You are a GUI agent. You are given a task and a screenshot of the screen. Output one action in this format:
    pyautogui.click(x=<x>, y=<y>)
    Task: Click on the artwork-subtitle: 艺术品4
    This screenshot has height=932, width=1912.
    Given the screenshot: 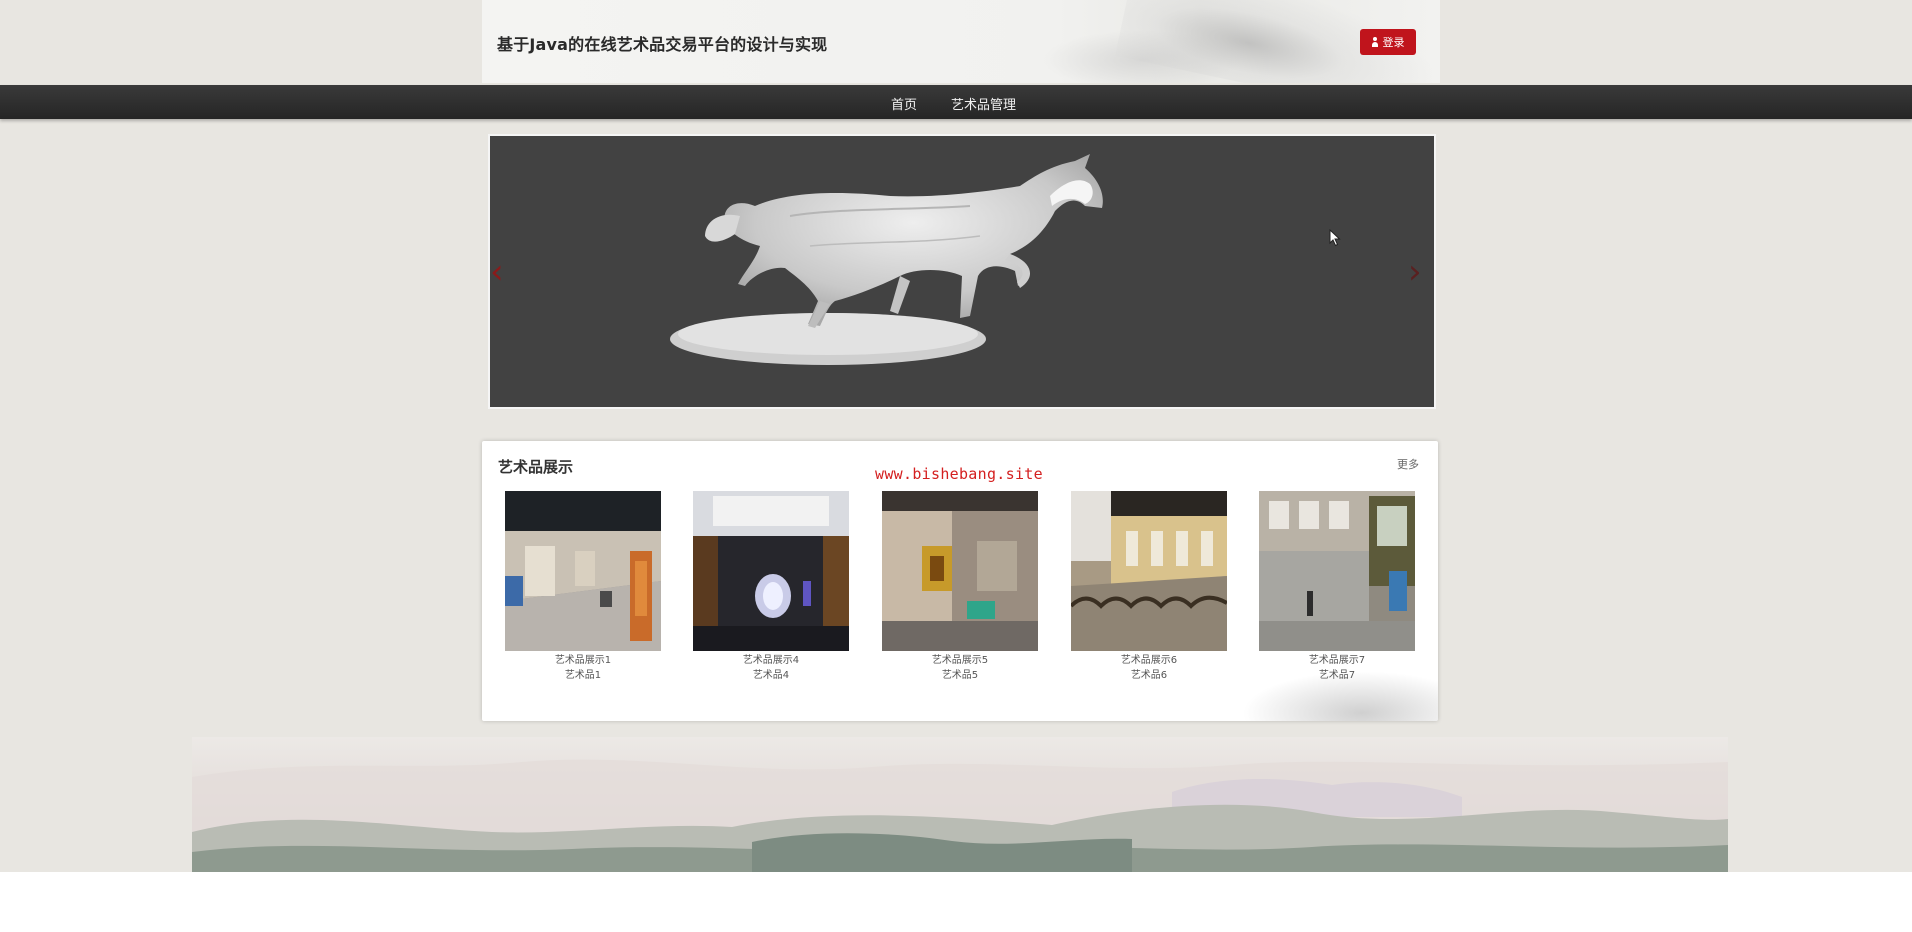 What is the action you would take?
    pyautogui.click(x=771, y=675)
    